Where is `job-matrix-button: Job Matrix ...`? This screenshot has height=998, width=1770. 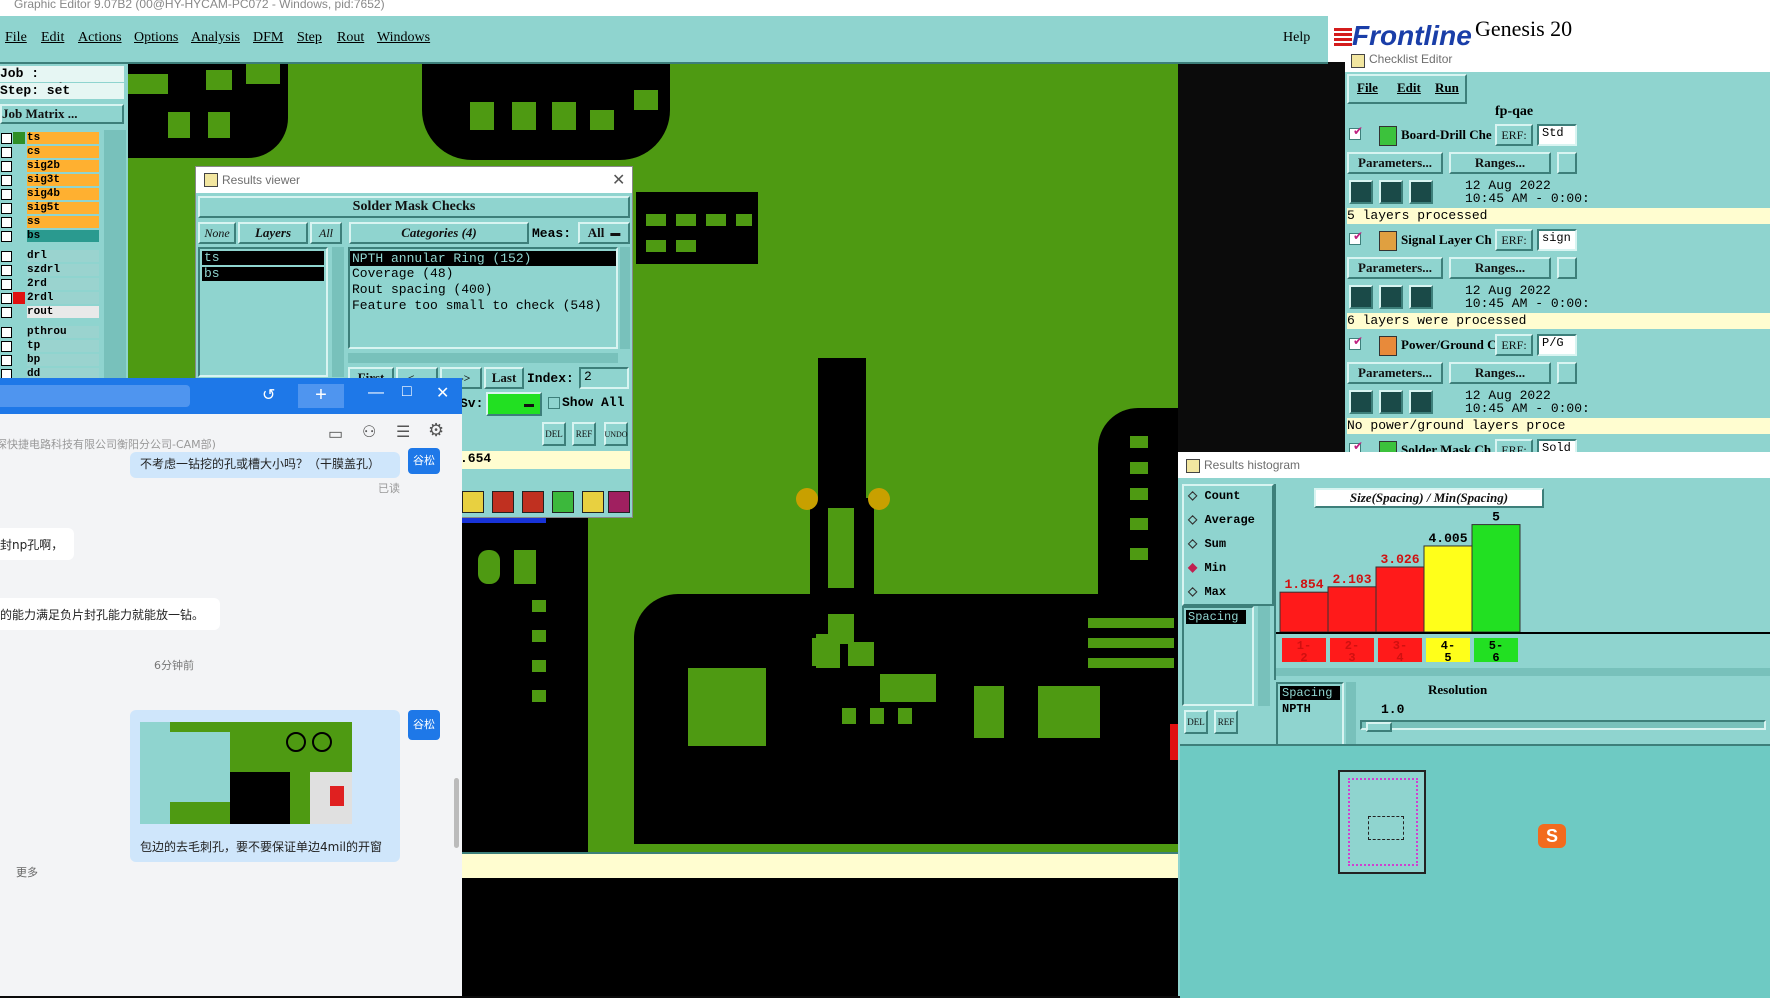 job-matrix-button: Job Matrix ... is located at coordinates (62, 114).